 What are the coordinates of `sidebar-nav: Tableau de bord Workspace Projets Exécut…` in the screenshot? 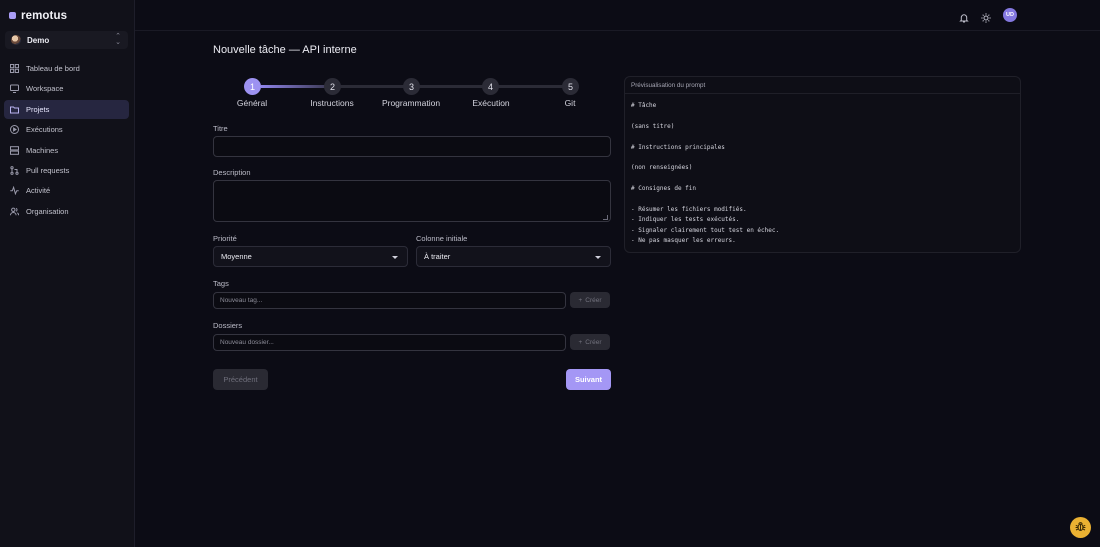 It's located at (66, 140).